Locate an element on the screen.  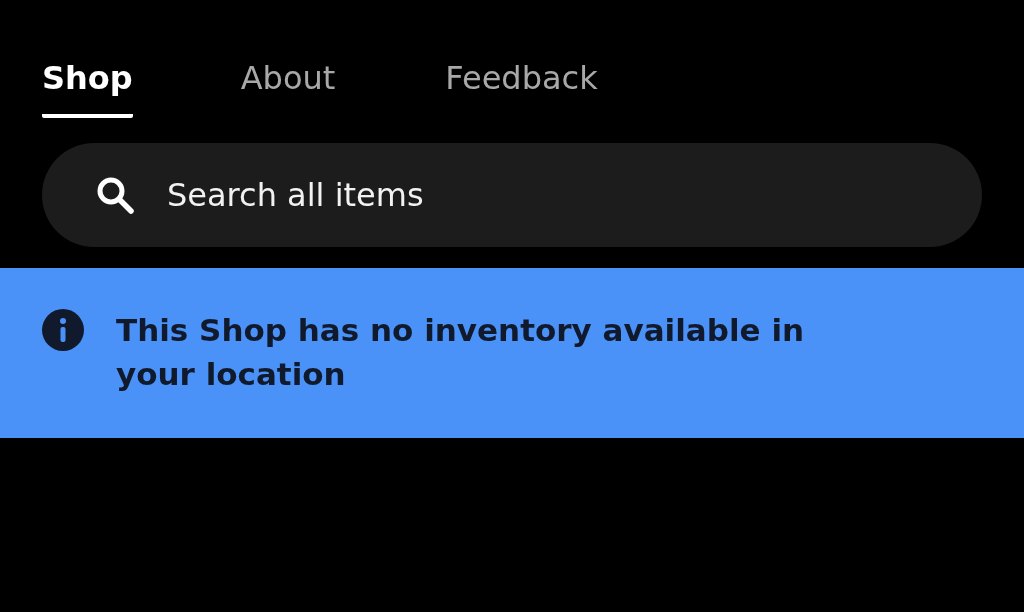
tab: Shop is located at coordinates (87, 87).